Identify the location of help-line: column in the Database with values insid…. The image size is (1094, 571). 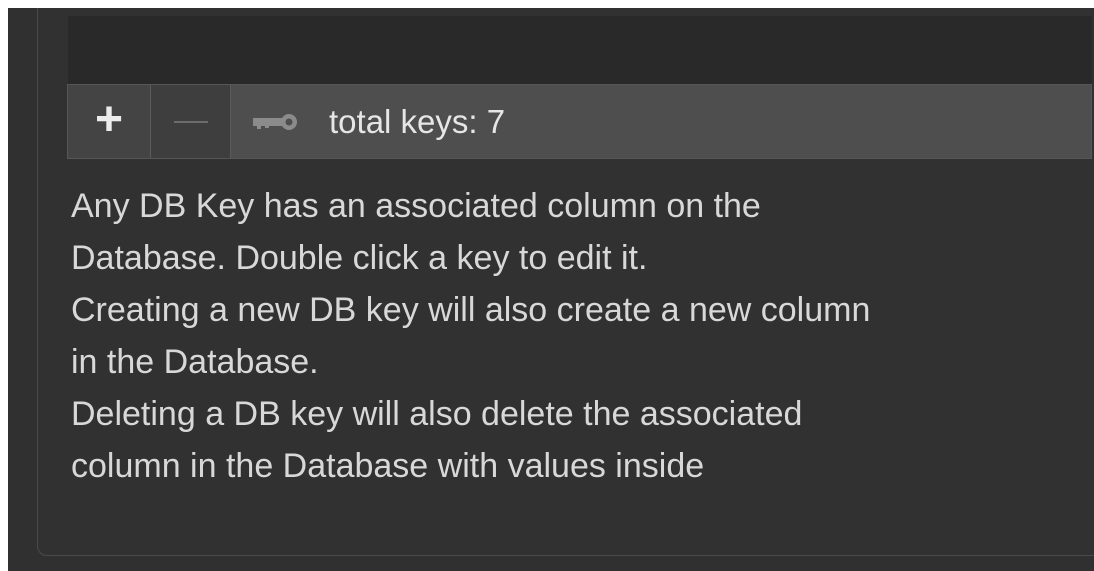
(388, 466).